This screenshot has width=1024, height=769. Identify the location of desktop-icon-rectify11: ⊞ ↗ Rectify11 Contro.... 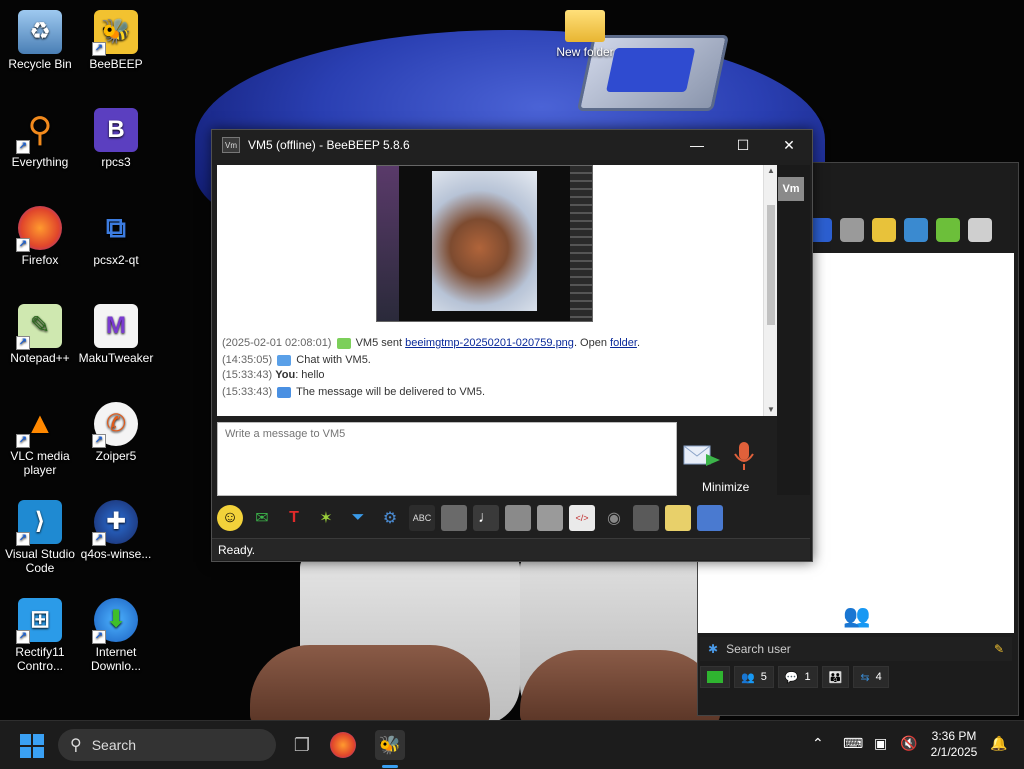
(40, 635).